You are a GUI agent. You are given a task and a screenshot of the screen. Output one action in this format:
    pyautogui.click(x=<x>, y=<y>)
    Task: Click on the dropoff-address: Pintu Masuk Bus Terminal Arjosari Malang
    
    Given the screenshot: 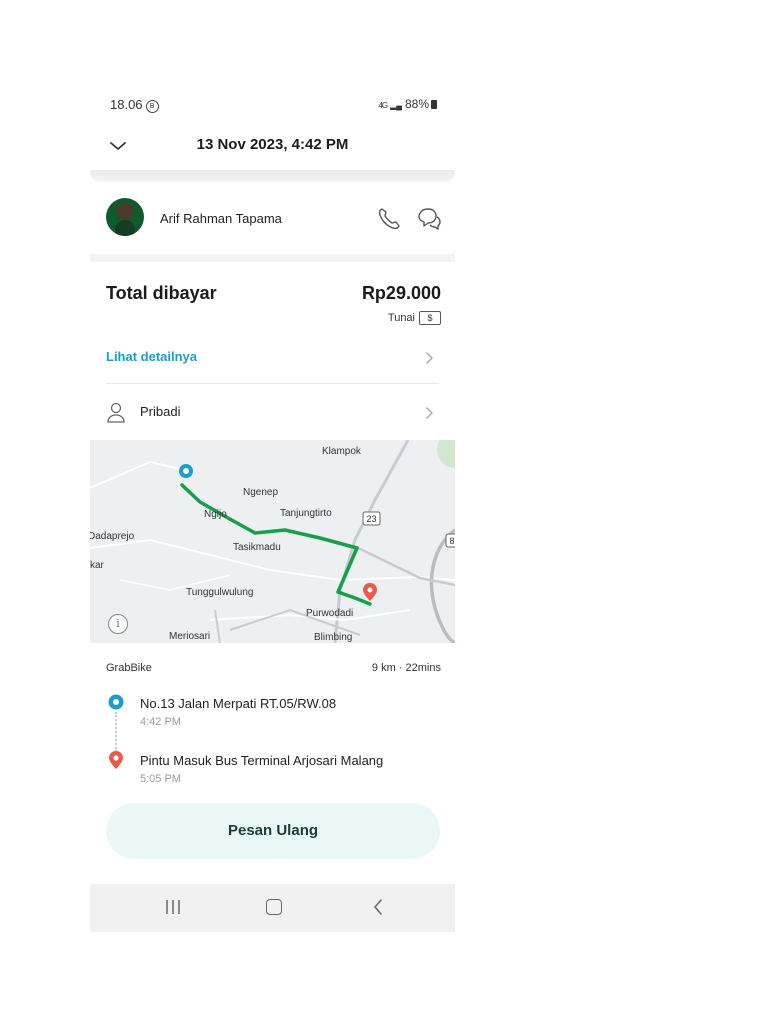 What is the action you would take?
    pyautogui.click(x=262, y=760)
    